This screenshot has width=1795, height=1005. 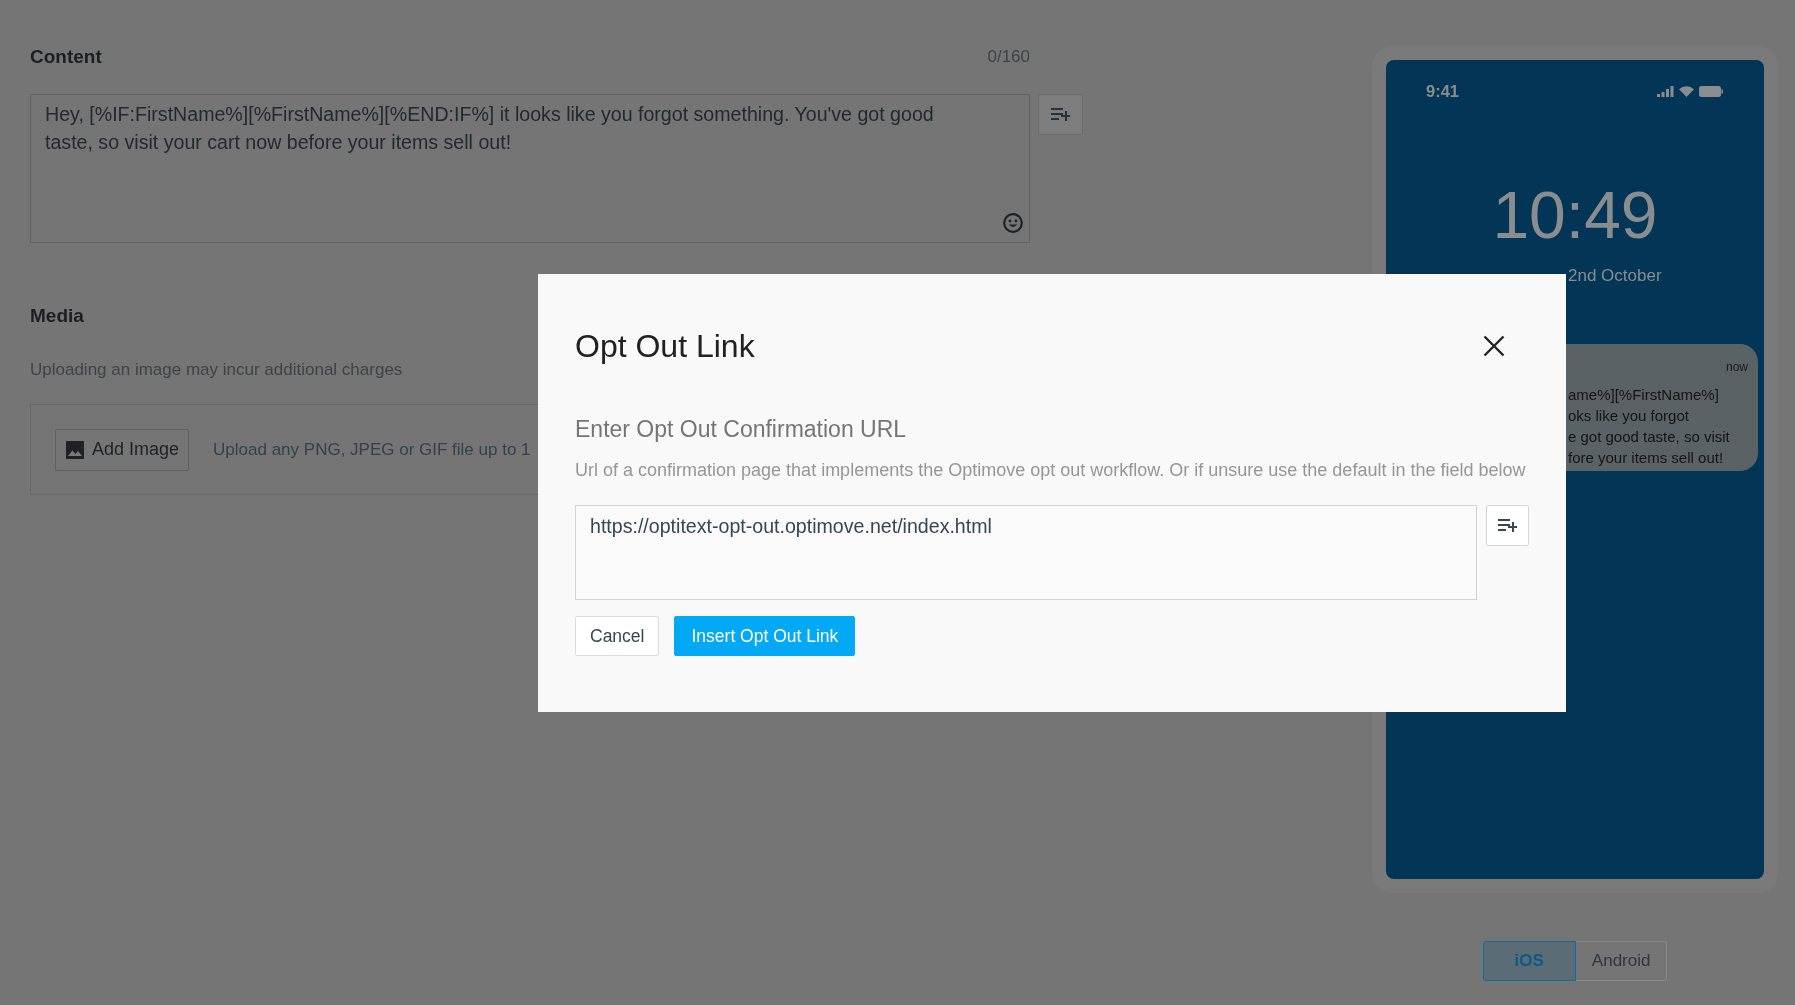 What do you see at coordinates (765, 636) in the screenshot?
I see `insert-link-button: Insert Opt Out Link` at bounding box center [765, 636].